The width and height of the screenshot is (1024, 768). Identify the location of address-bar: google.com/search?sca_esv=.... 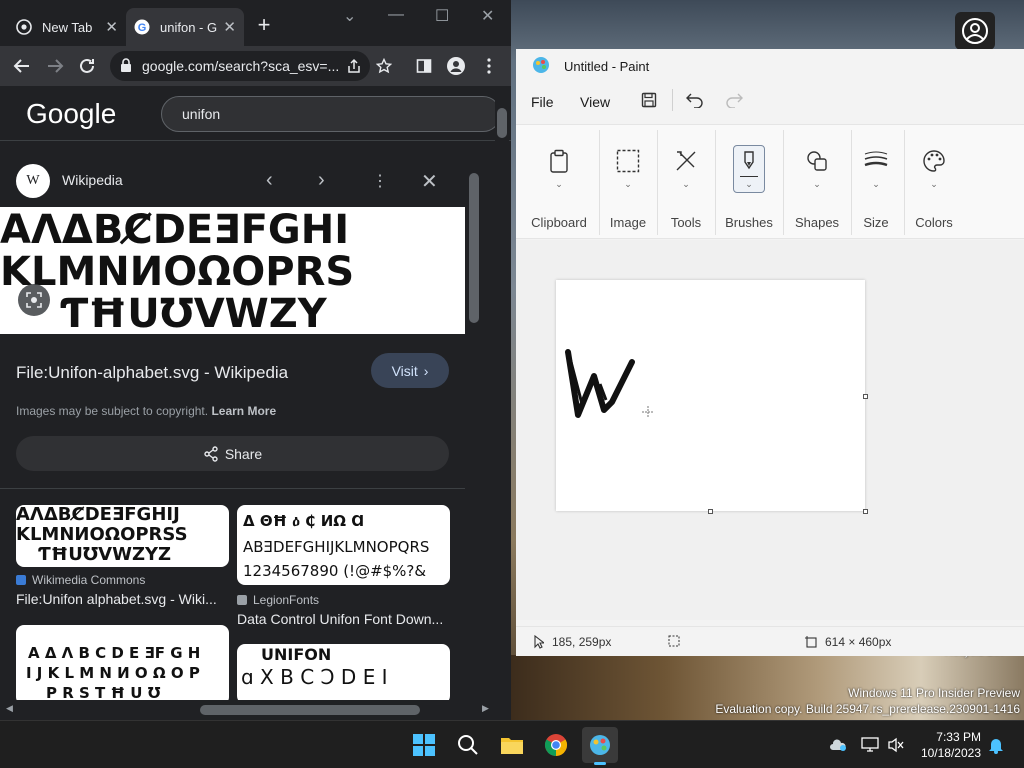
(240, 66).